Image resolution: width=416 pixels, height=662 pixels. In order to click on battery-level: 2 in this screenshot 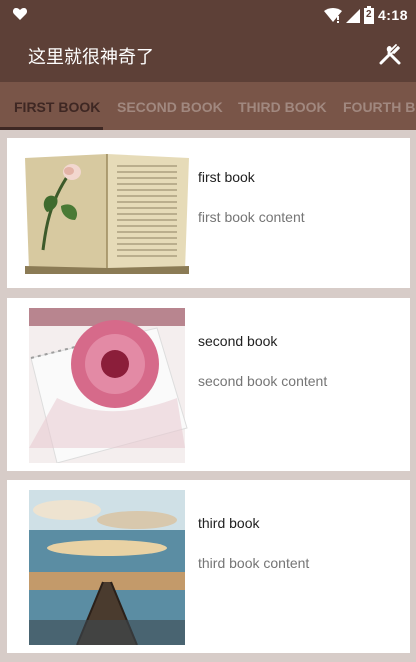, I will do `click(368, 14)`.